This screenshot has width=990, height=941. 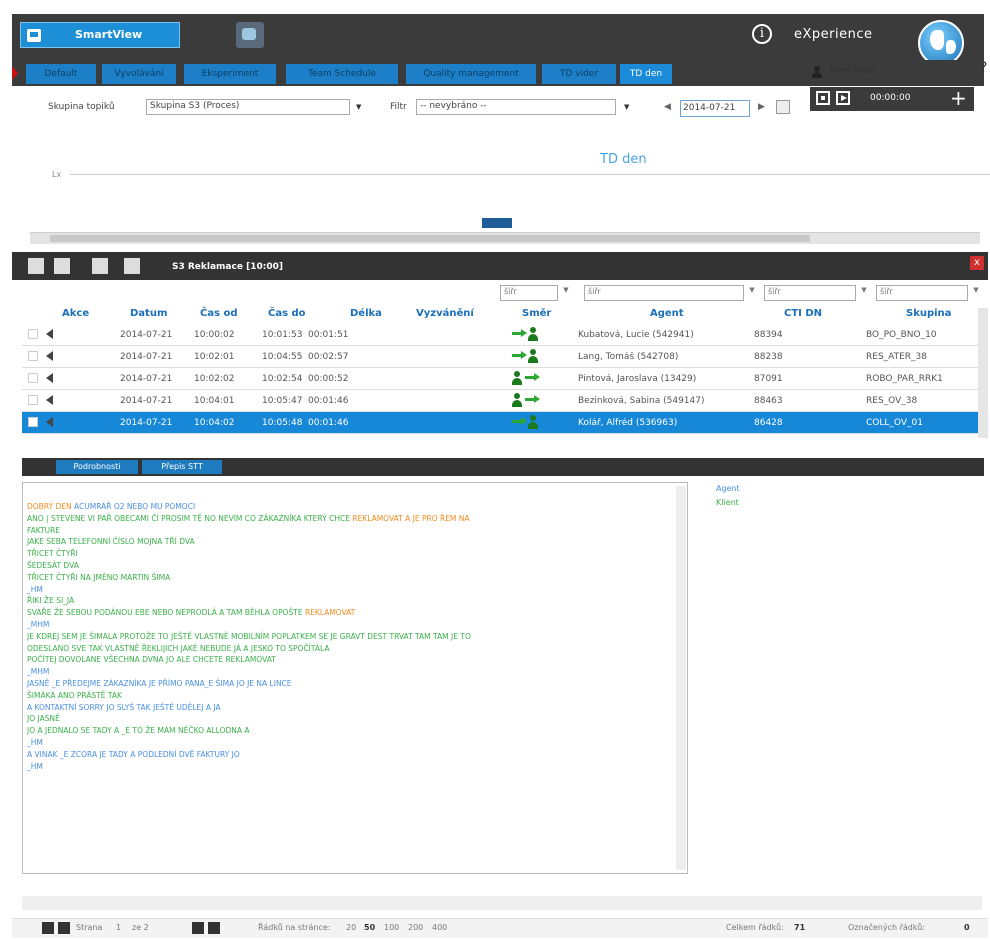 I want to click on tab-team-schedule: Team Schedule, so click(x=342, y=74).